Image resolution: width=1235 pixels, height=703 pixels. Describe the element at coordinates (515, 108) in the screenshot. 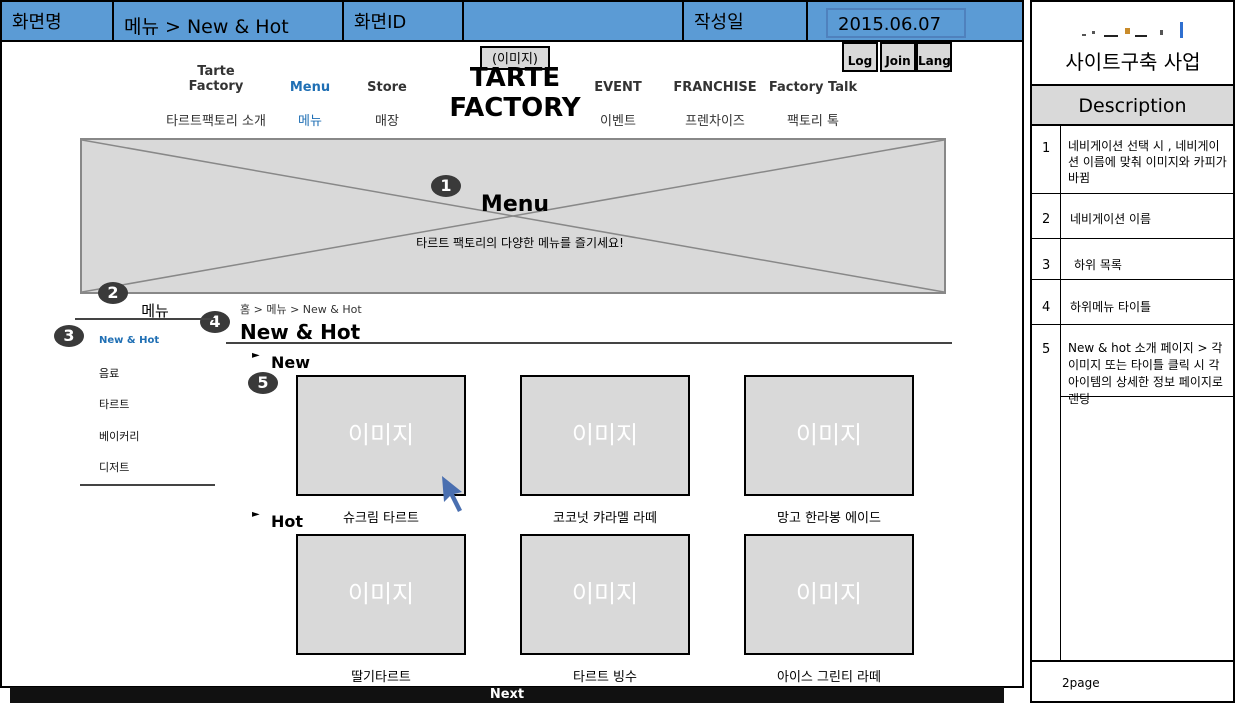

I see `logo-line2: FACTORY` at that location.